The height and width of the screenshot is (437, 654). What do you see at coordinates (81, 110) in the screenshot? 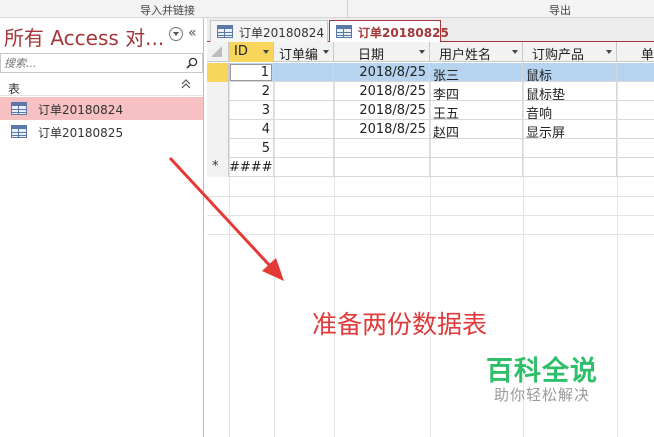
I see `nav-item-label: 订单20180824` at bounding box center [81, 110].